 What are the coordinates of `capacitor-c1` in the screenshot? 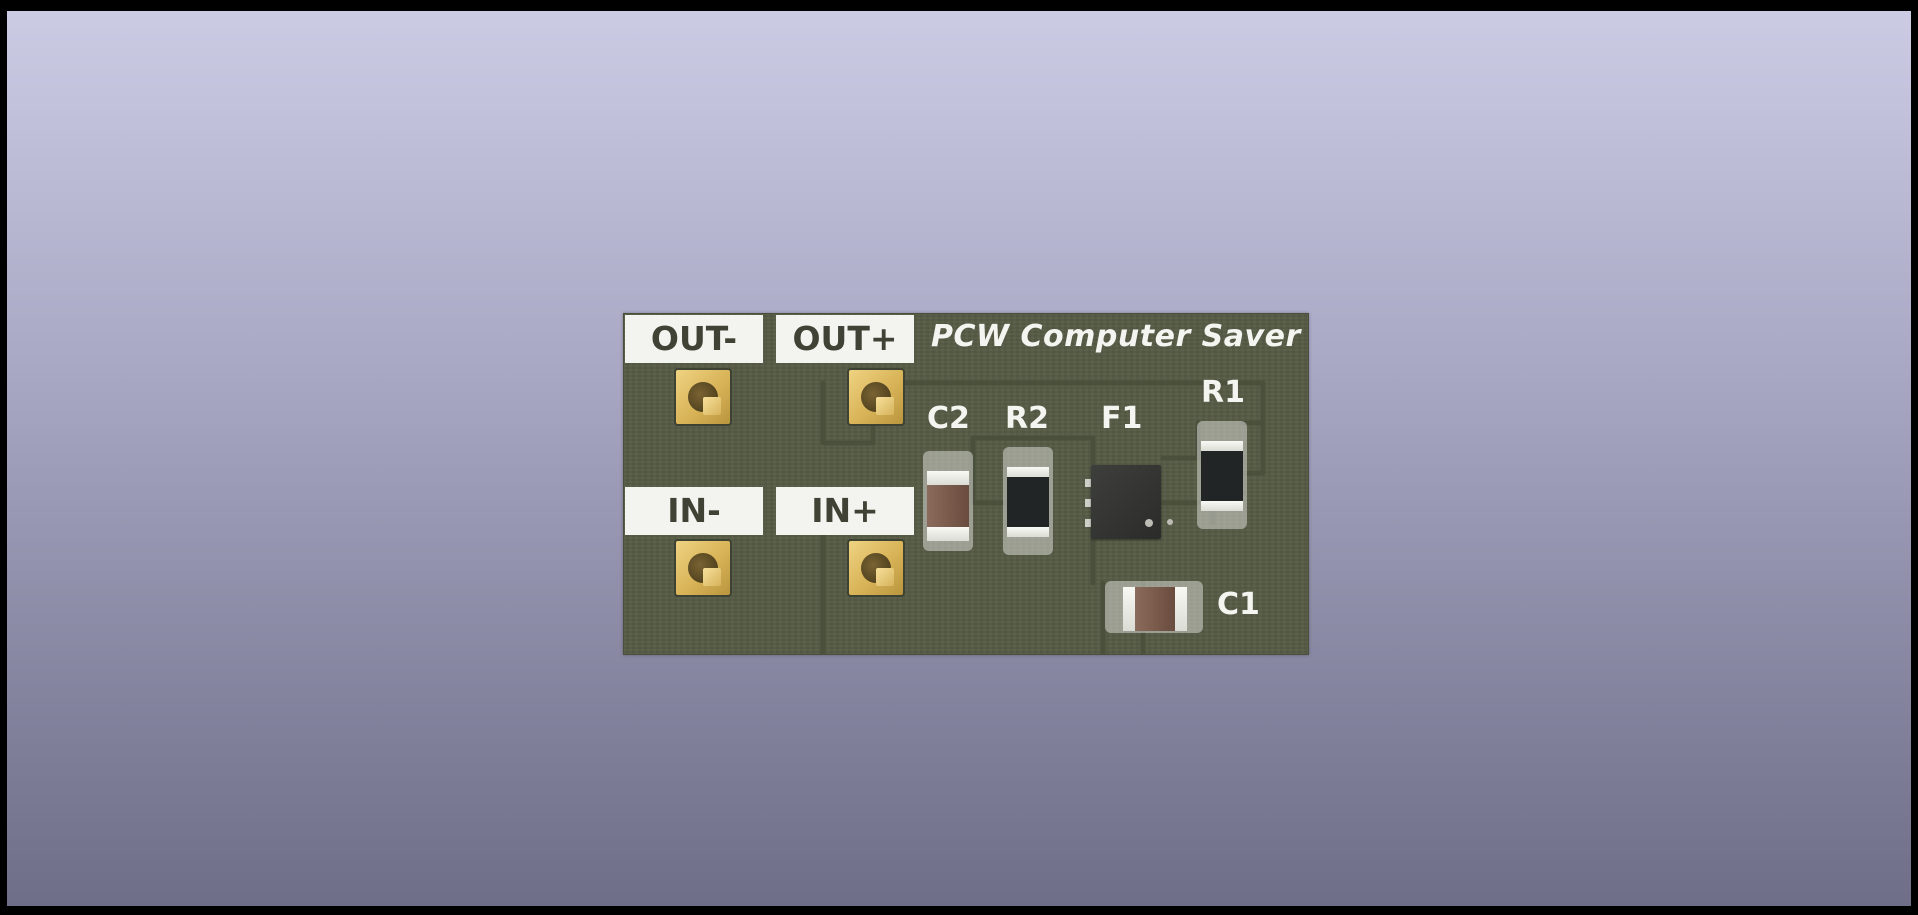 It's located at (1154, 607).